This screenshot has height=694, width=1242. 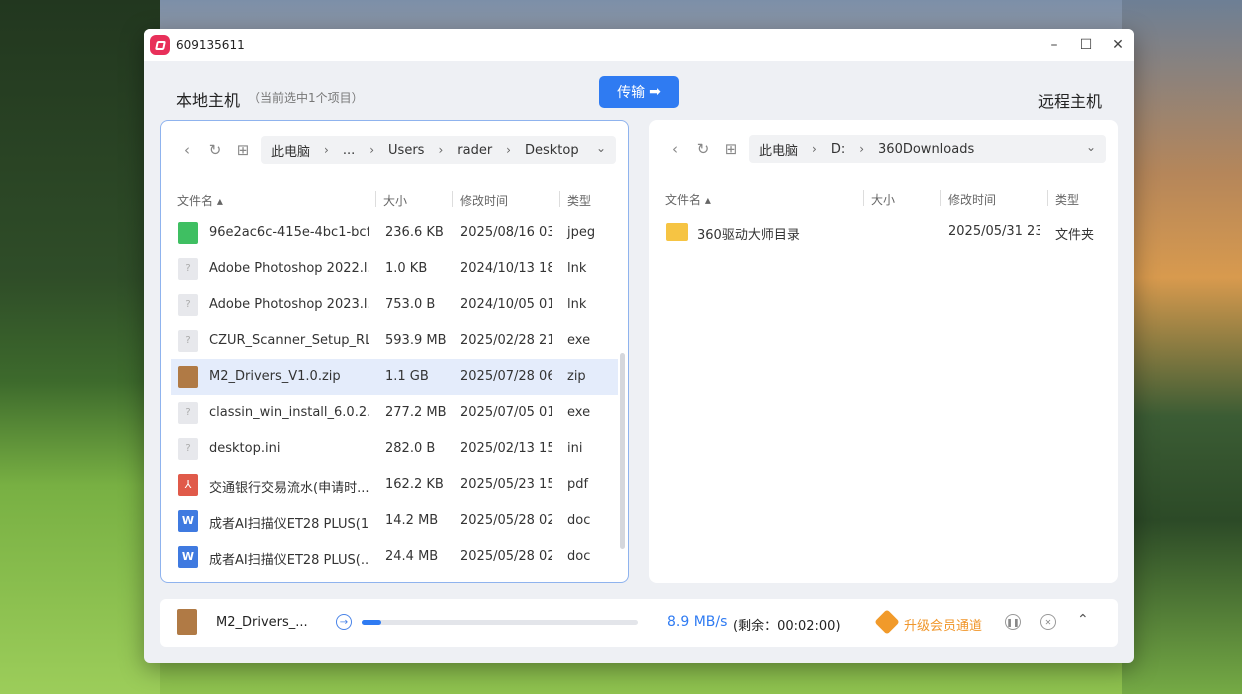 I want to click on transfer-remaining: (剩余：00:02:00), so click(x=787, y=626).